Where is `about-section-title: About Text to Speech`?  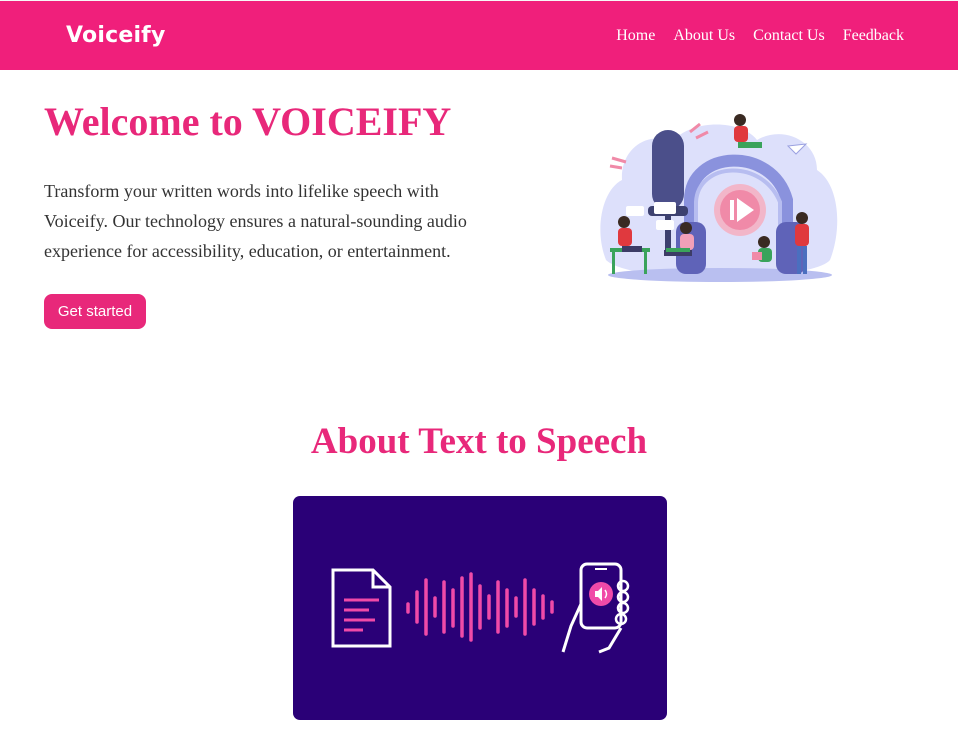 about-section-title: About Text to Speech is located at coordinates (479, 441).